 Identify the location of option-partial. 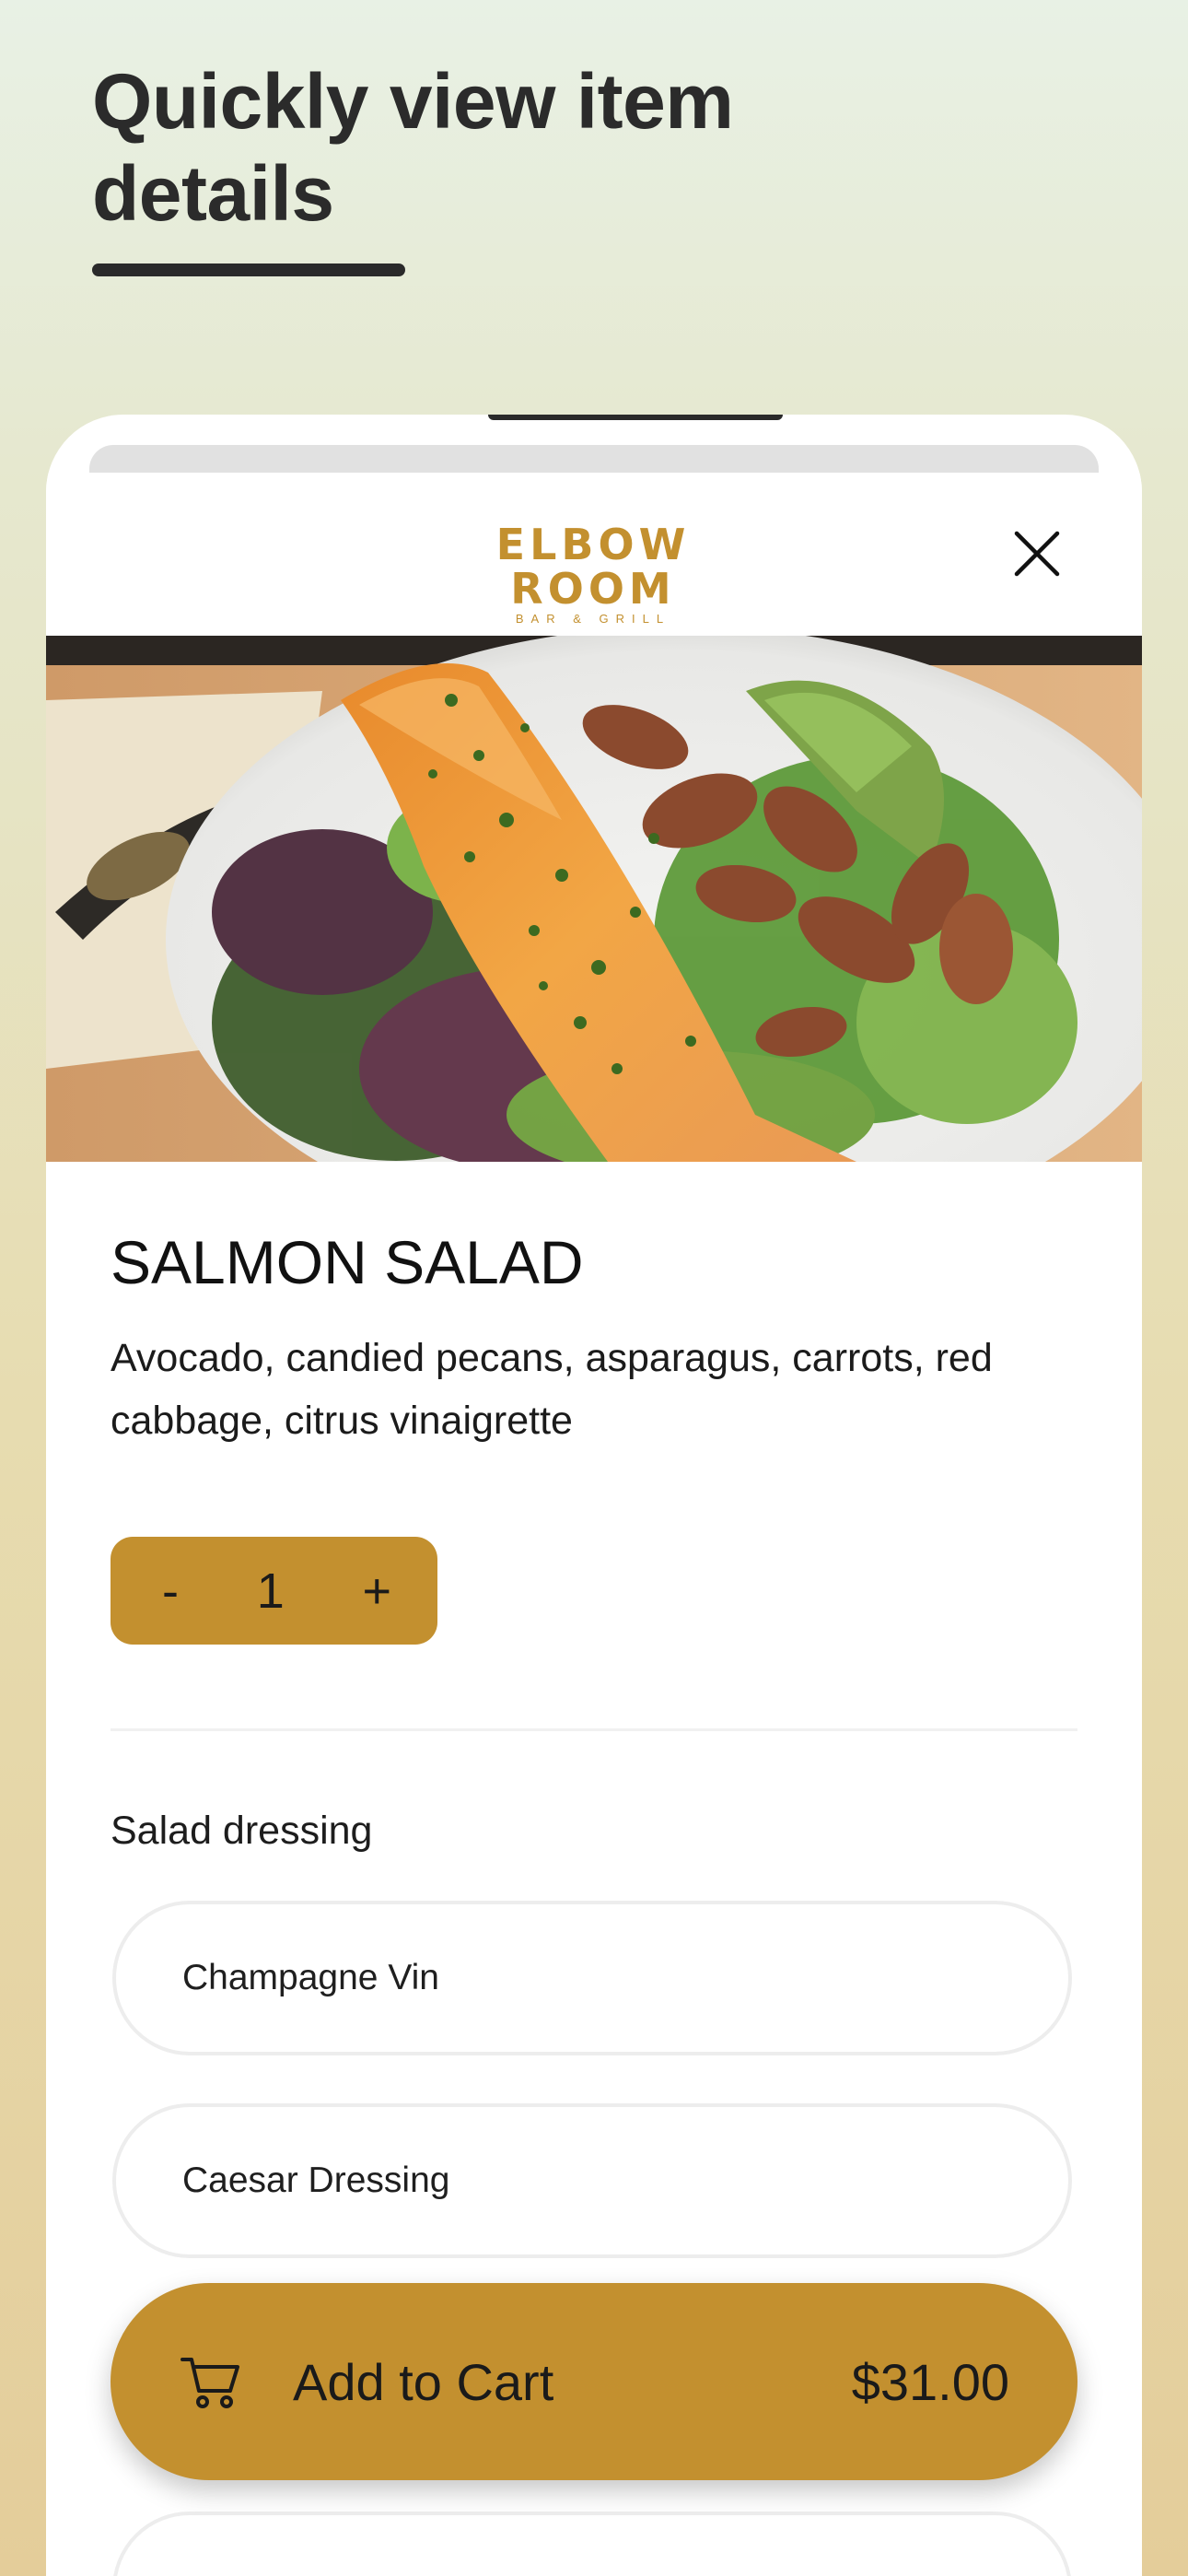
(592, 2544).